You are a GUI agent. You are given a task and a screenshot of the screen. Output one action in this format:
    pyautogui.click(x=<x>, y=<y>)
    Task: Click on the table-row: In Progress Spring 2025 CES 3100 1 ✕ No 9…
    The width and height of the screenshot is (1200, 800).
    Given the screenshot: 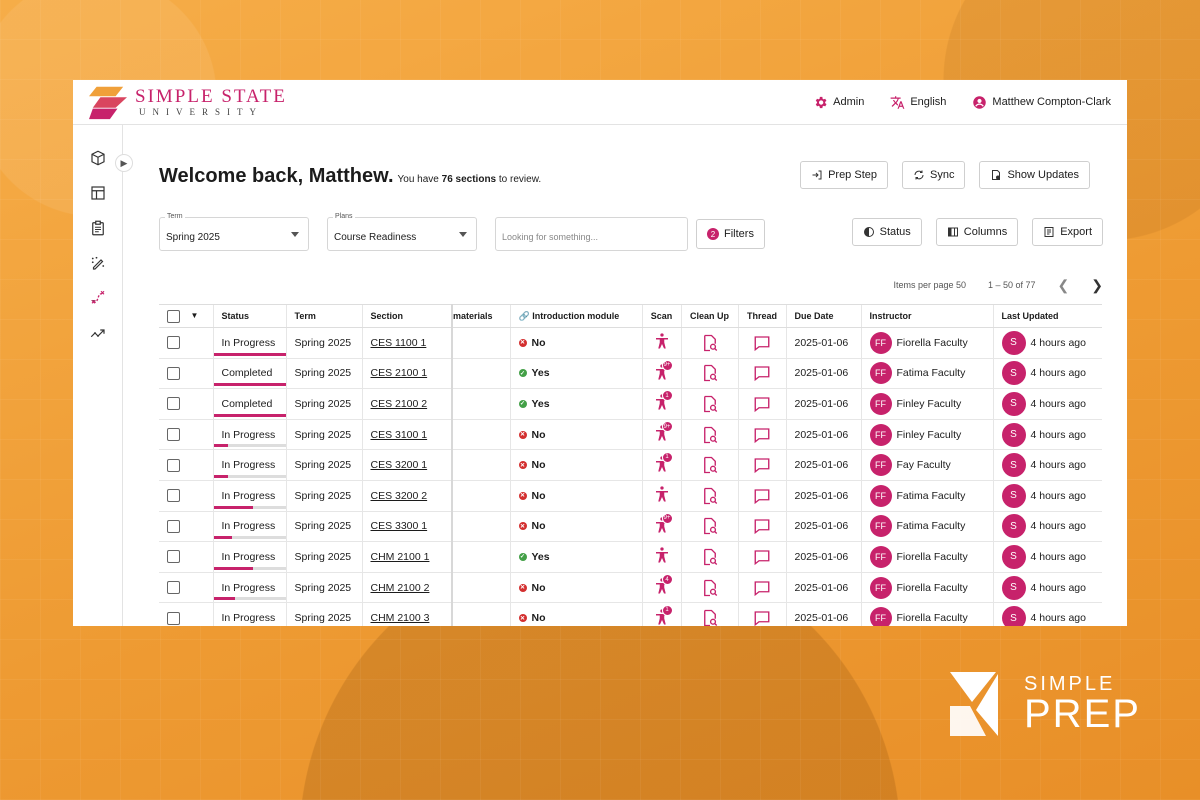 What is the action you would take?
    pyautogui.click(x=630, y=435)
    